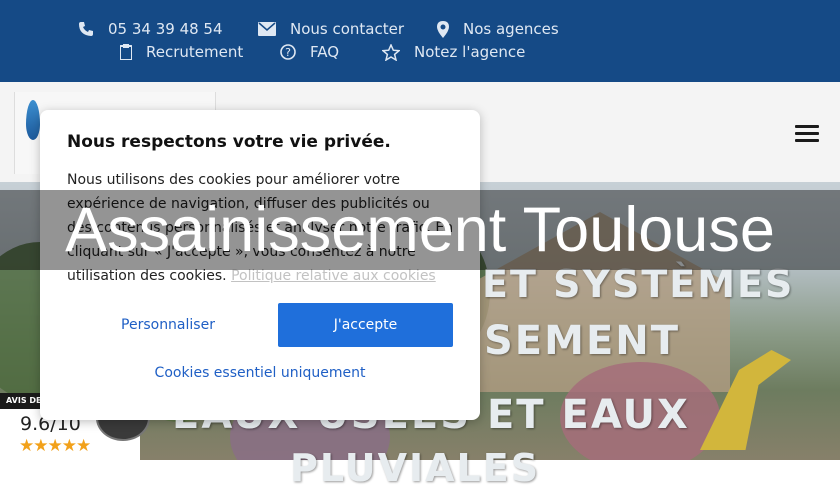 Image resolution: width=840 pixels, height=490 pixels. I want to click on question-circle-icon: ?, so click(288, 52).